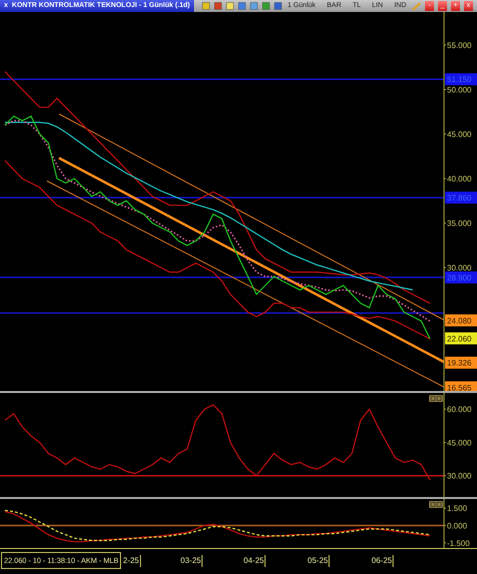  I want to click on date-label: 06-25, so click(383, 561).